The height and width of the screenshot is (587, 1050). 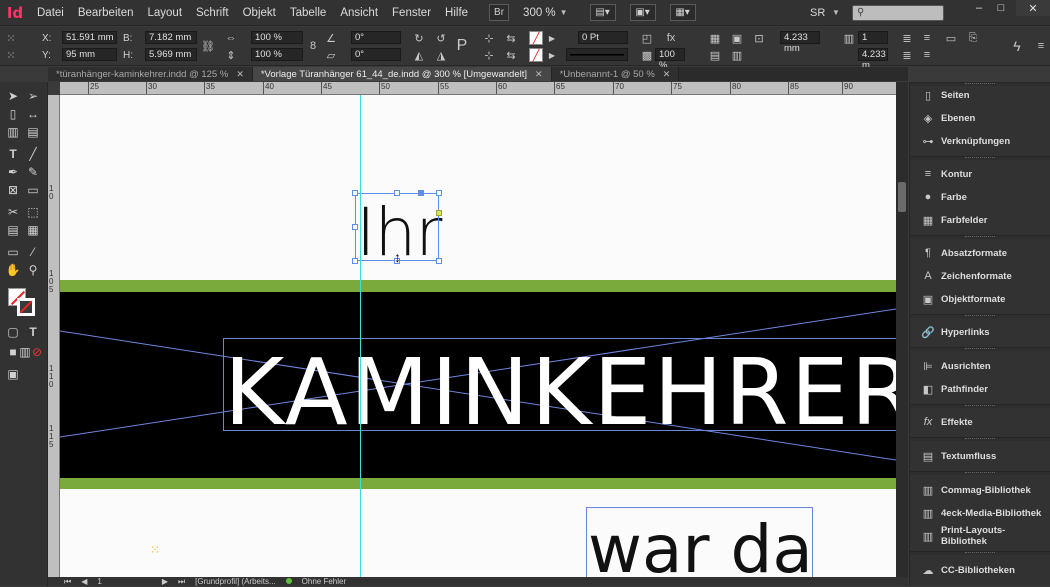 I want to click on formatting-text-icon: T, so click(x=33, y=332).